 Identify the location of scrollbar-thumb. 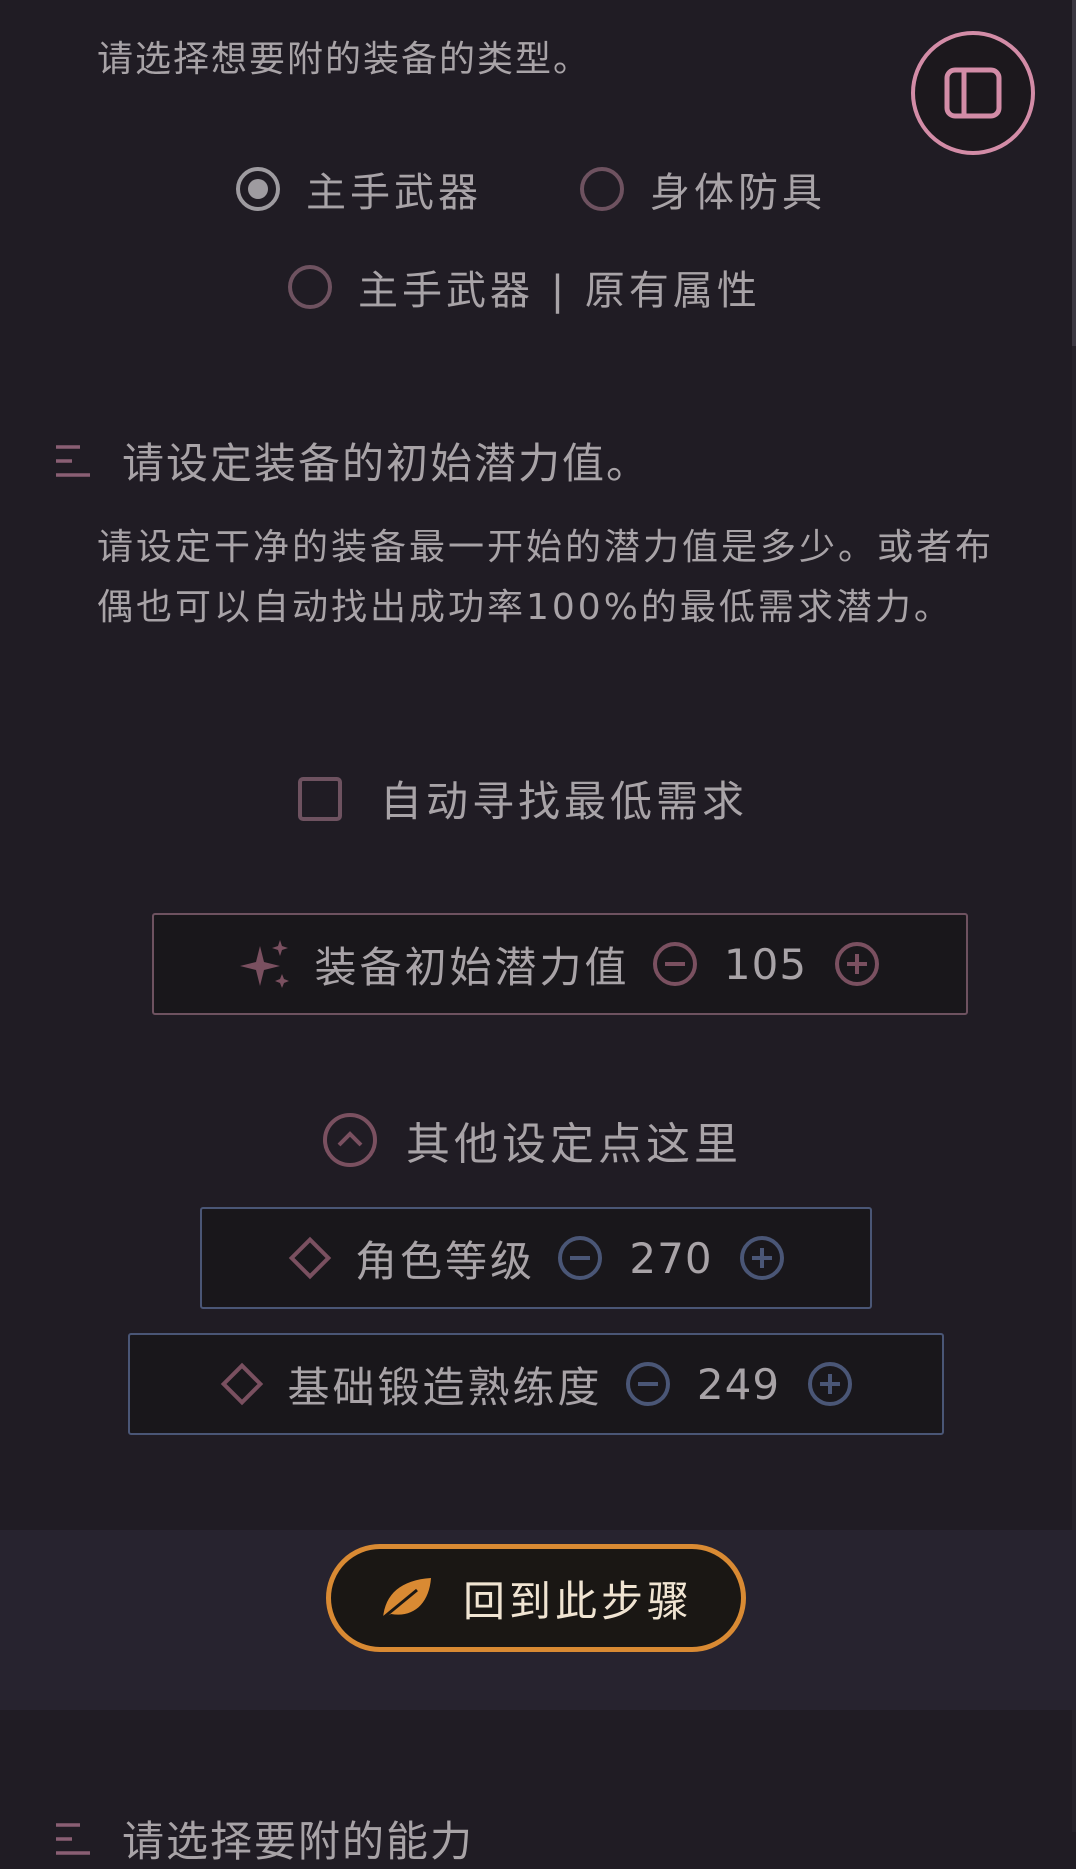
(1074, 173).